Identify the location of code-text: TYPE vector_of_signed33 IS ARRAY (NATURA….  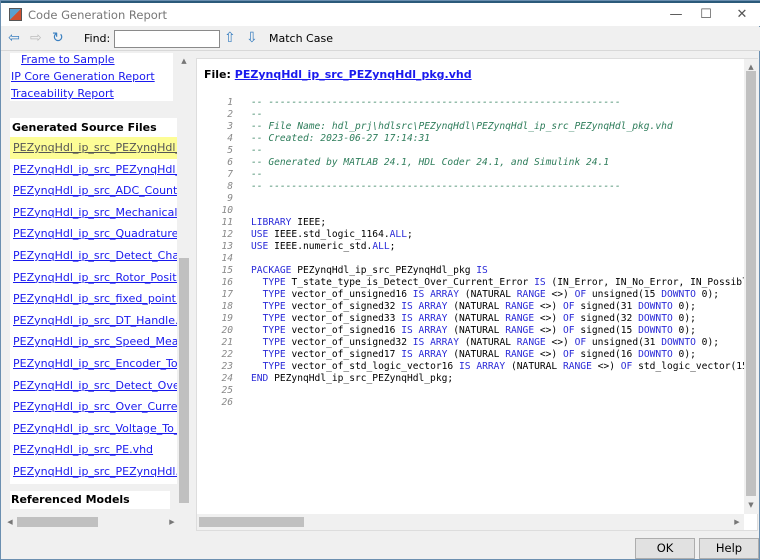
(479, 318).